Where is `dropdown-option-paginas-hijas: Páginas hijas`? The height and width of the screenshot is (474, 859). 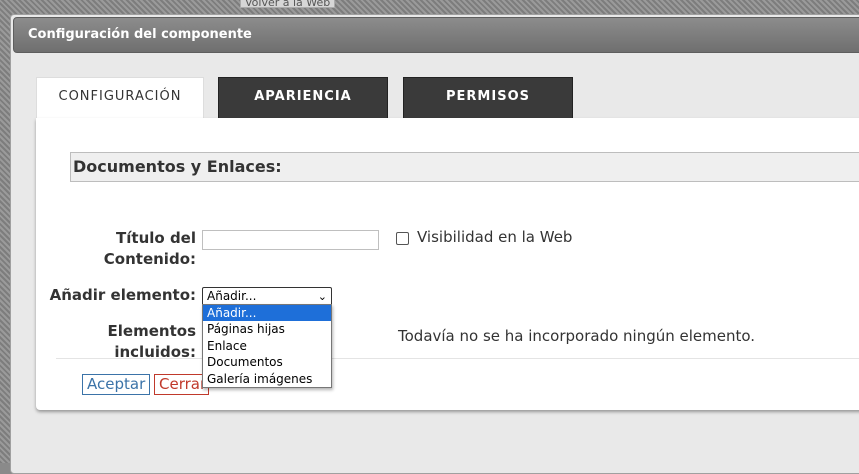 dropdown-option-paginas-hijas: Páginas hijas is located at coordinates (267, 329).